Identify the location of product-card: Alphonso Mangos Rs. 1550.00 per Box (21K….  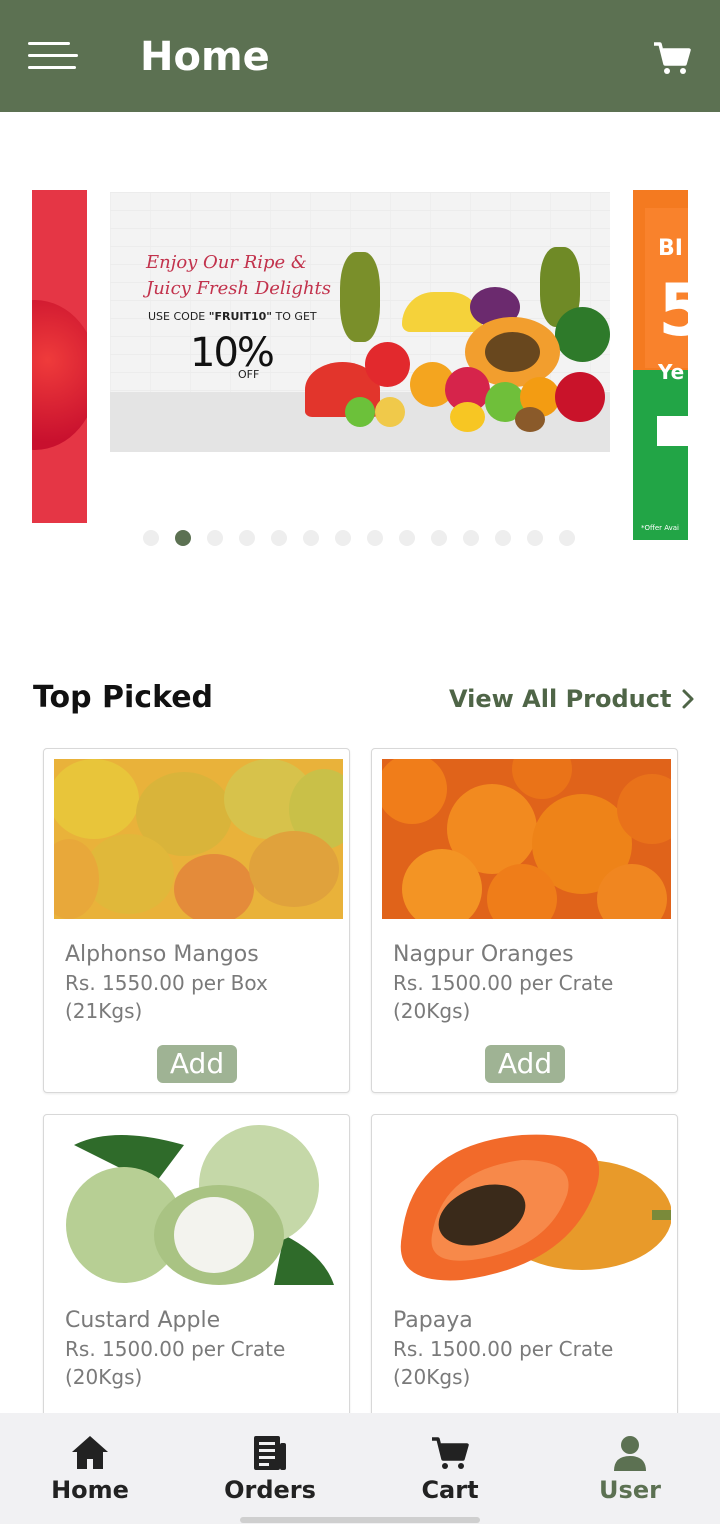
(196, 920).